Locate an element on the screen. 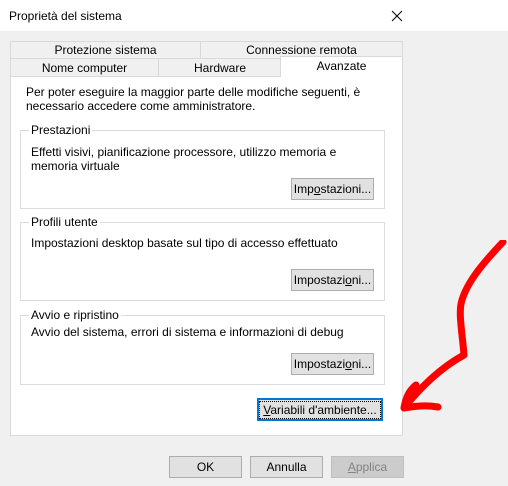  window-title: Proprietà del sistema is located at coordinates (65, 16).